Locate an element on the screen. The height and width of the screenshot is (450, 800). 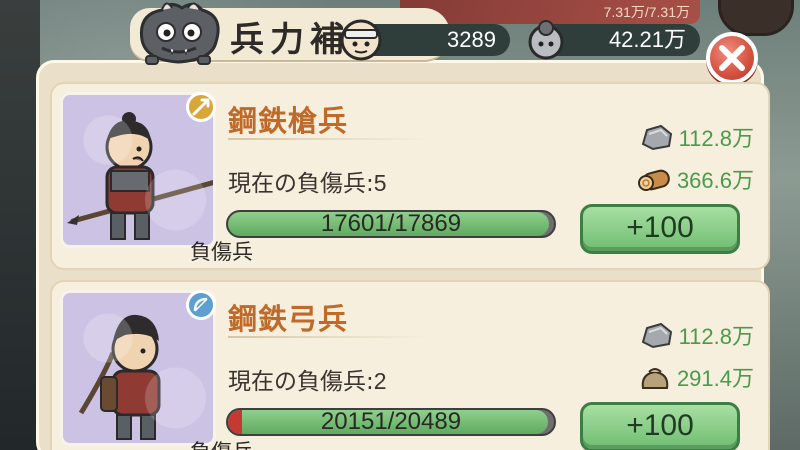
wounded-count: 現在の負傷兵:2 is located at coordinates (307, 379).